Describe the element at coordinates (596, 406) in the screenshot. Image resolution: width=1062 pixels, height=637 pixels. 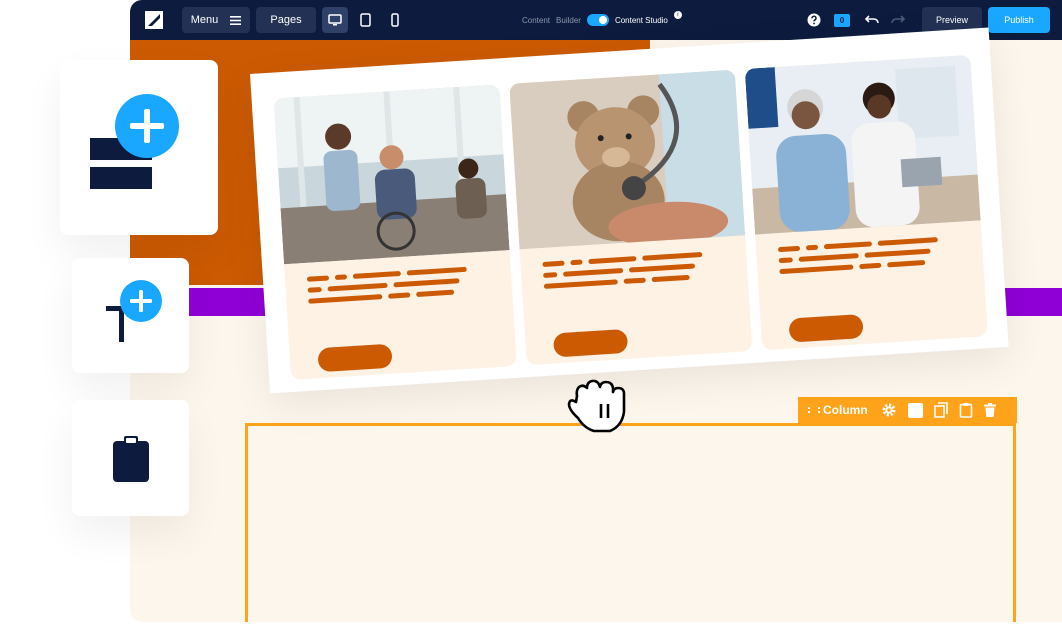
I see `grab-hand-icon` at that location.